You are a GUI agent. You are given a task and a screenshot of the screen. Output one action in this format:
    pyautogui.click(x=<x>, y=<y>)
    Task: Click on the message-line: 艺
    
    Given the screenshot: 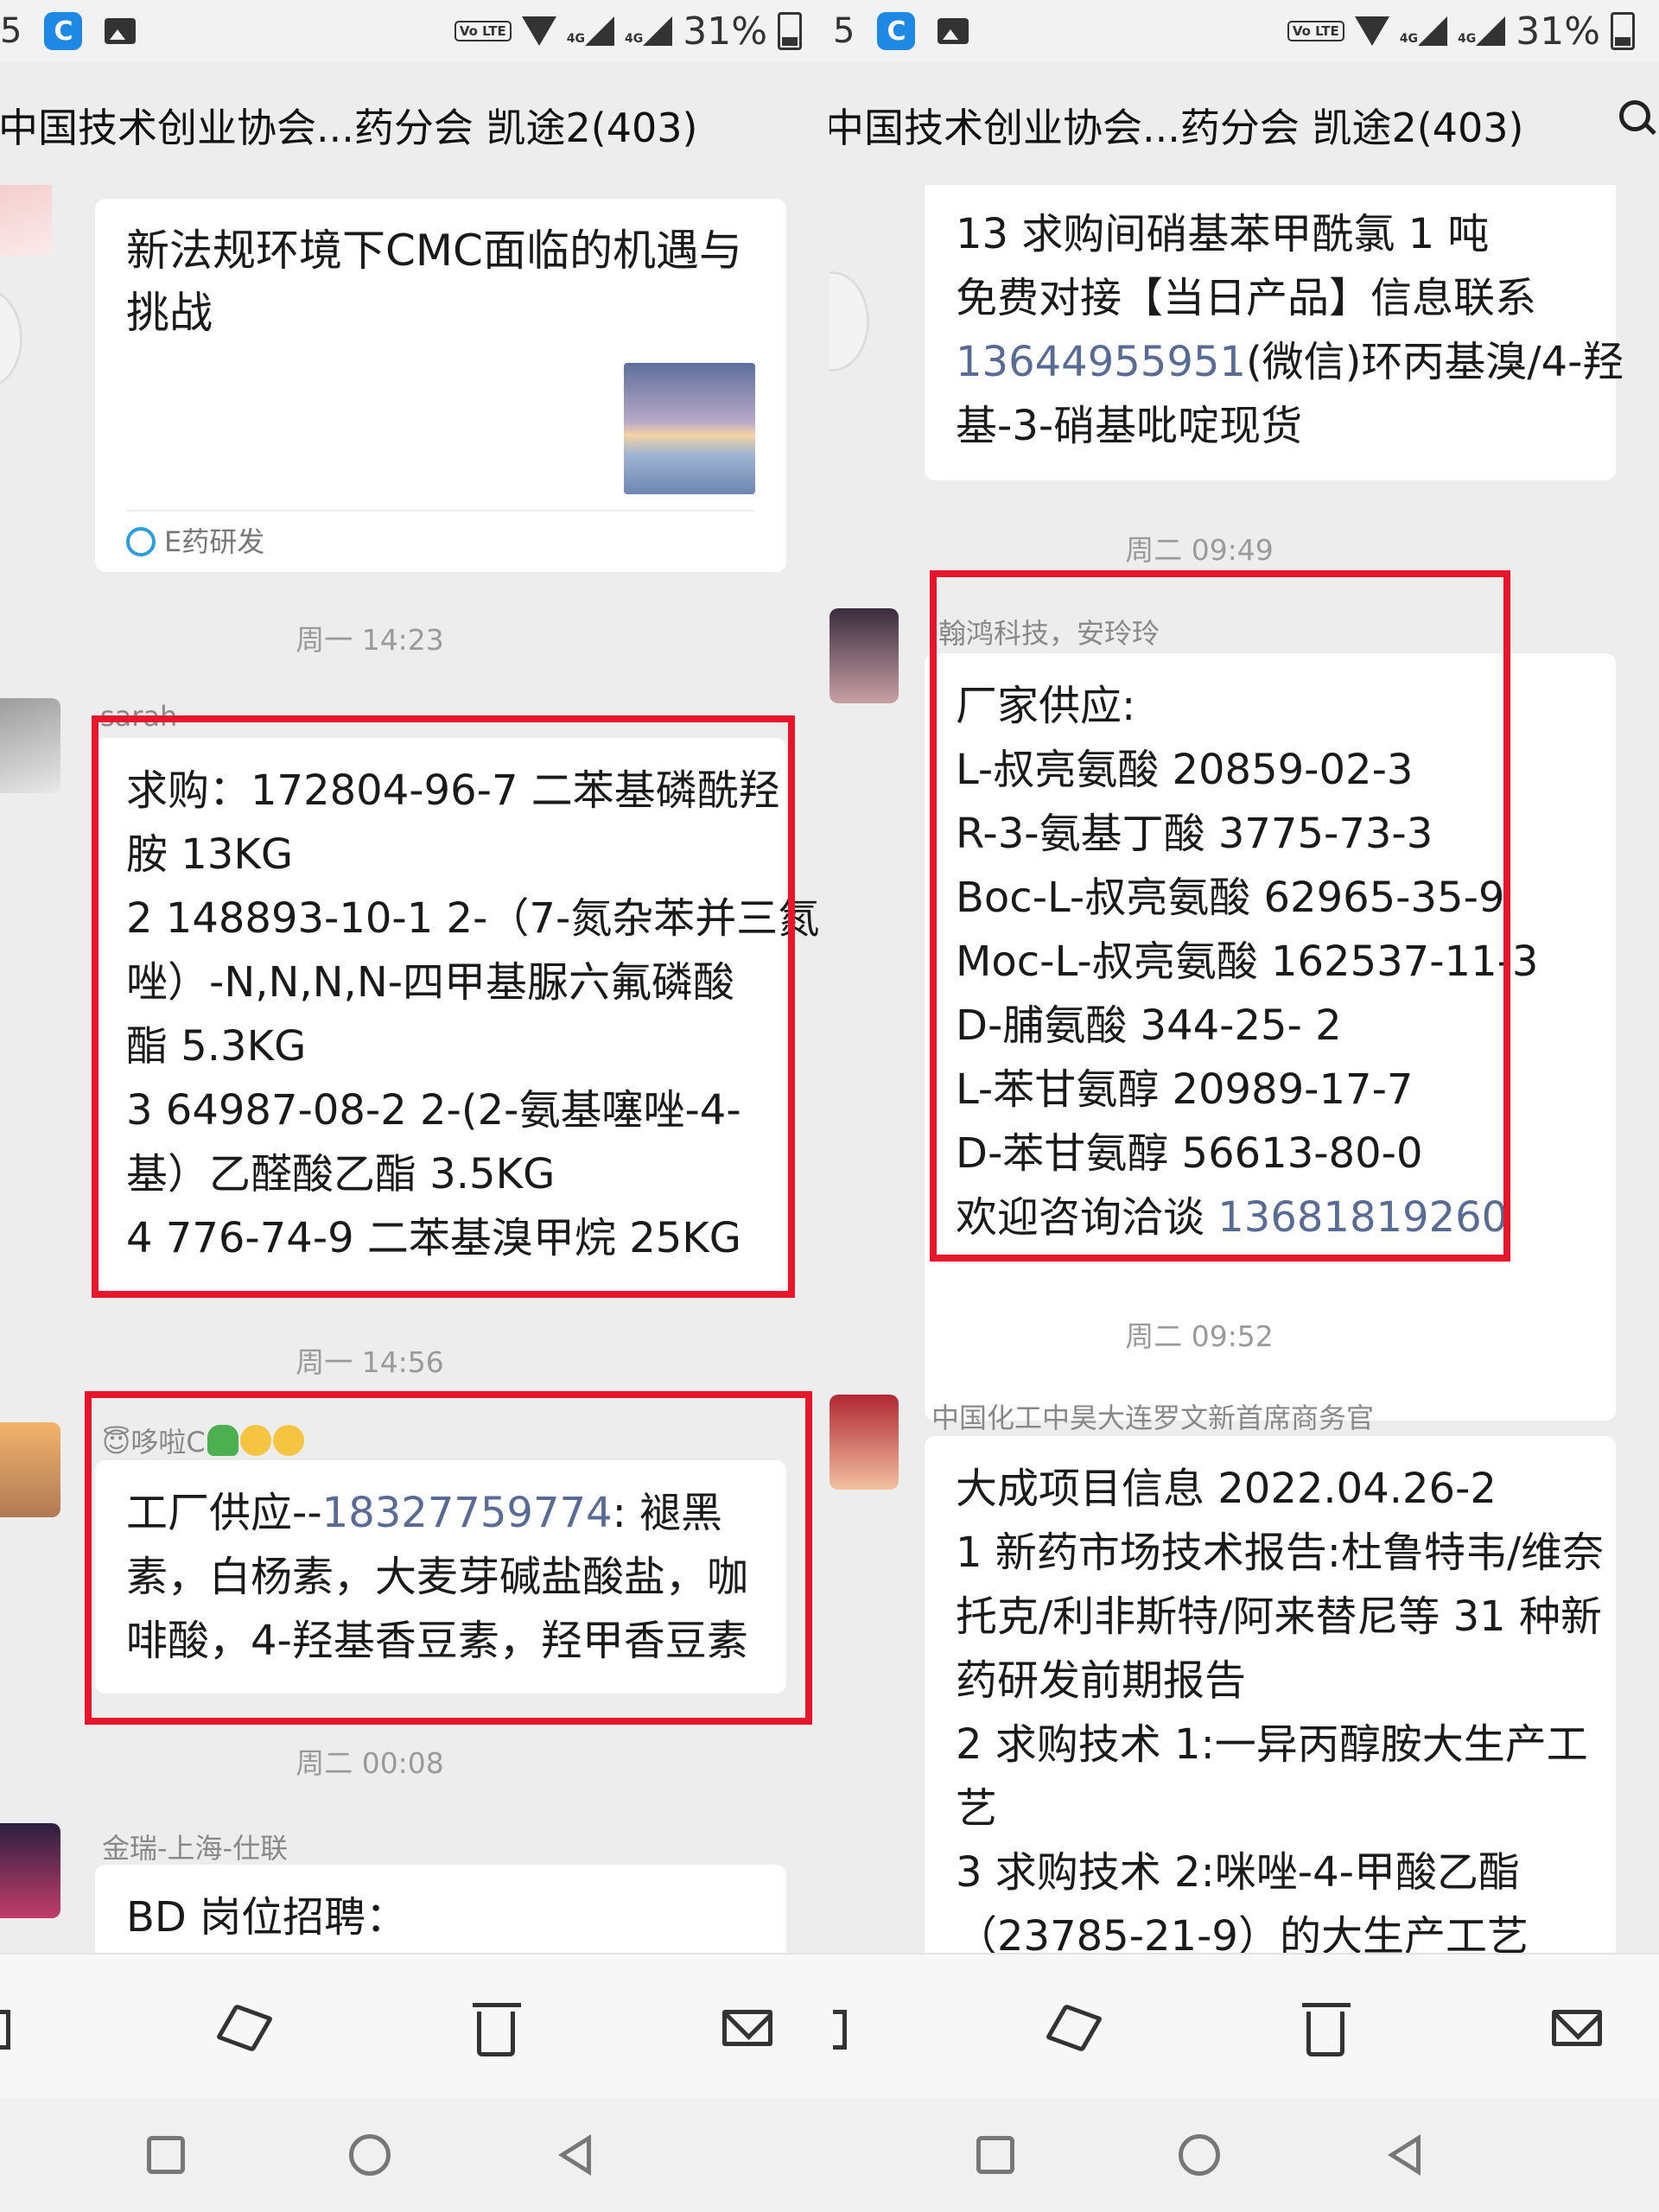 What is the action you would take?
    pyautogui.click(x=977, y=1808)
    